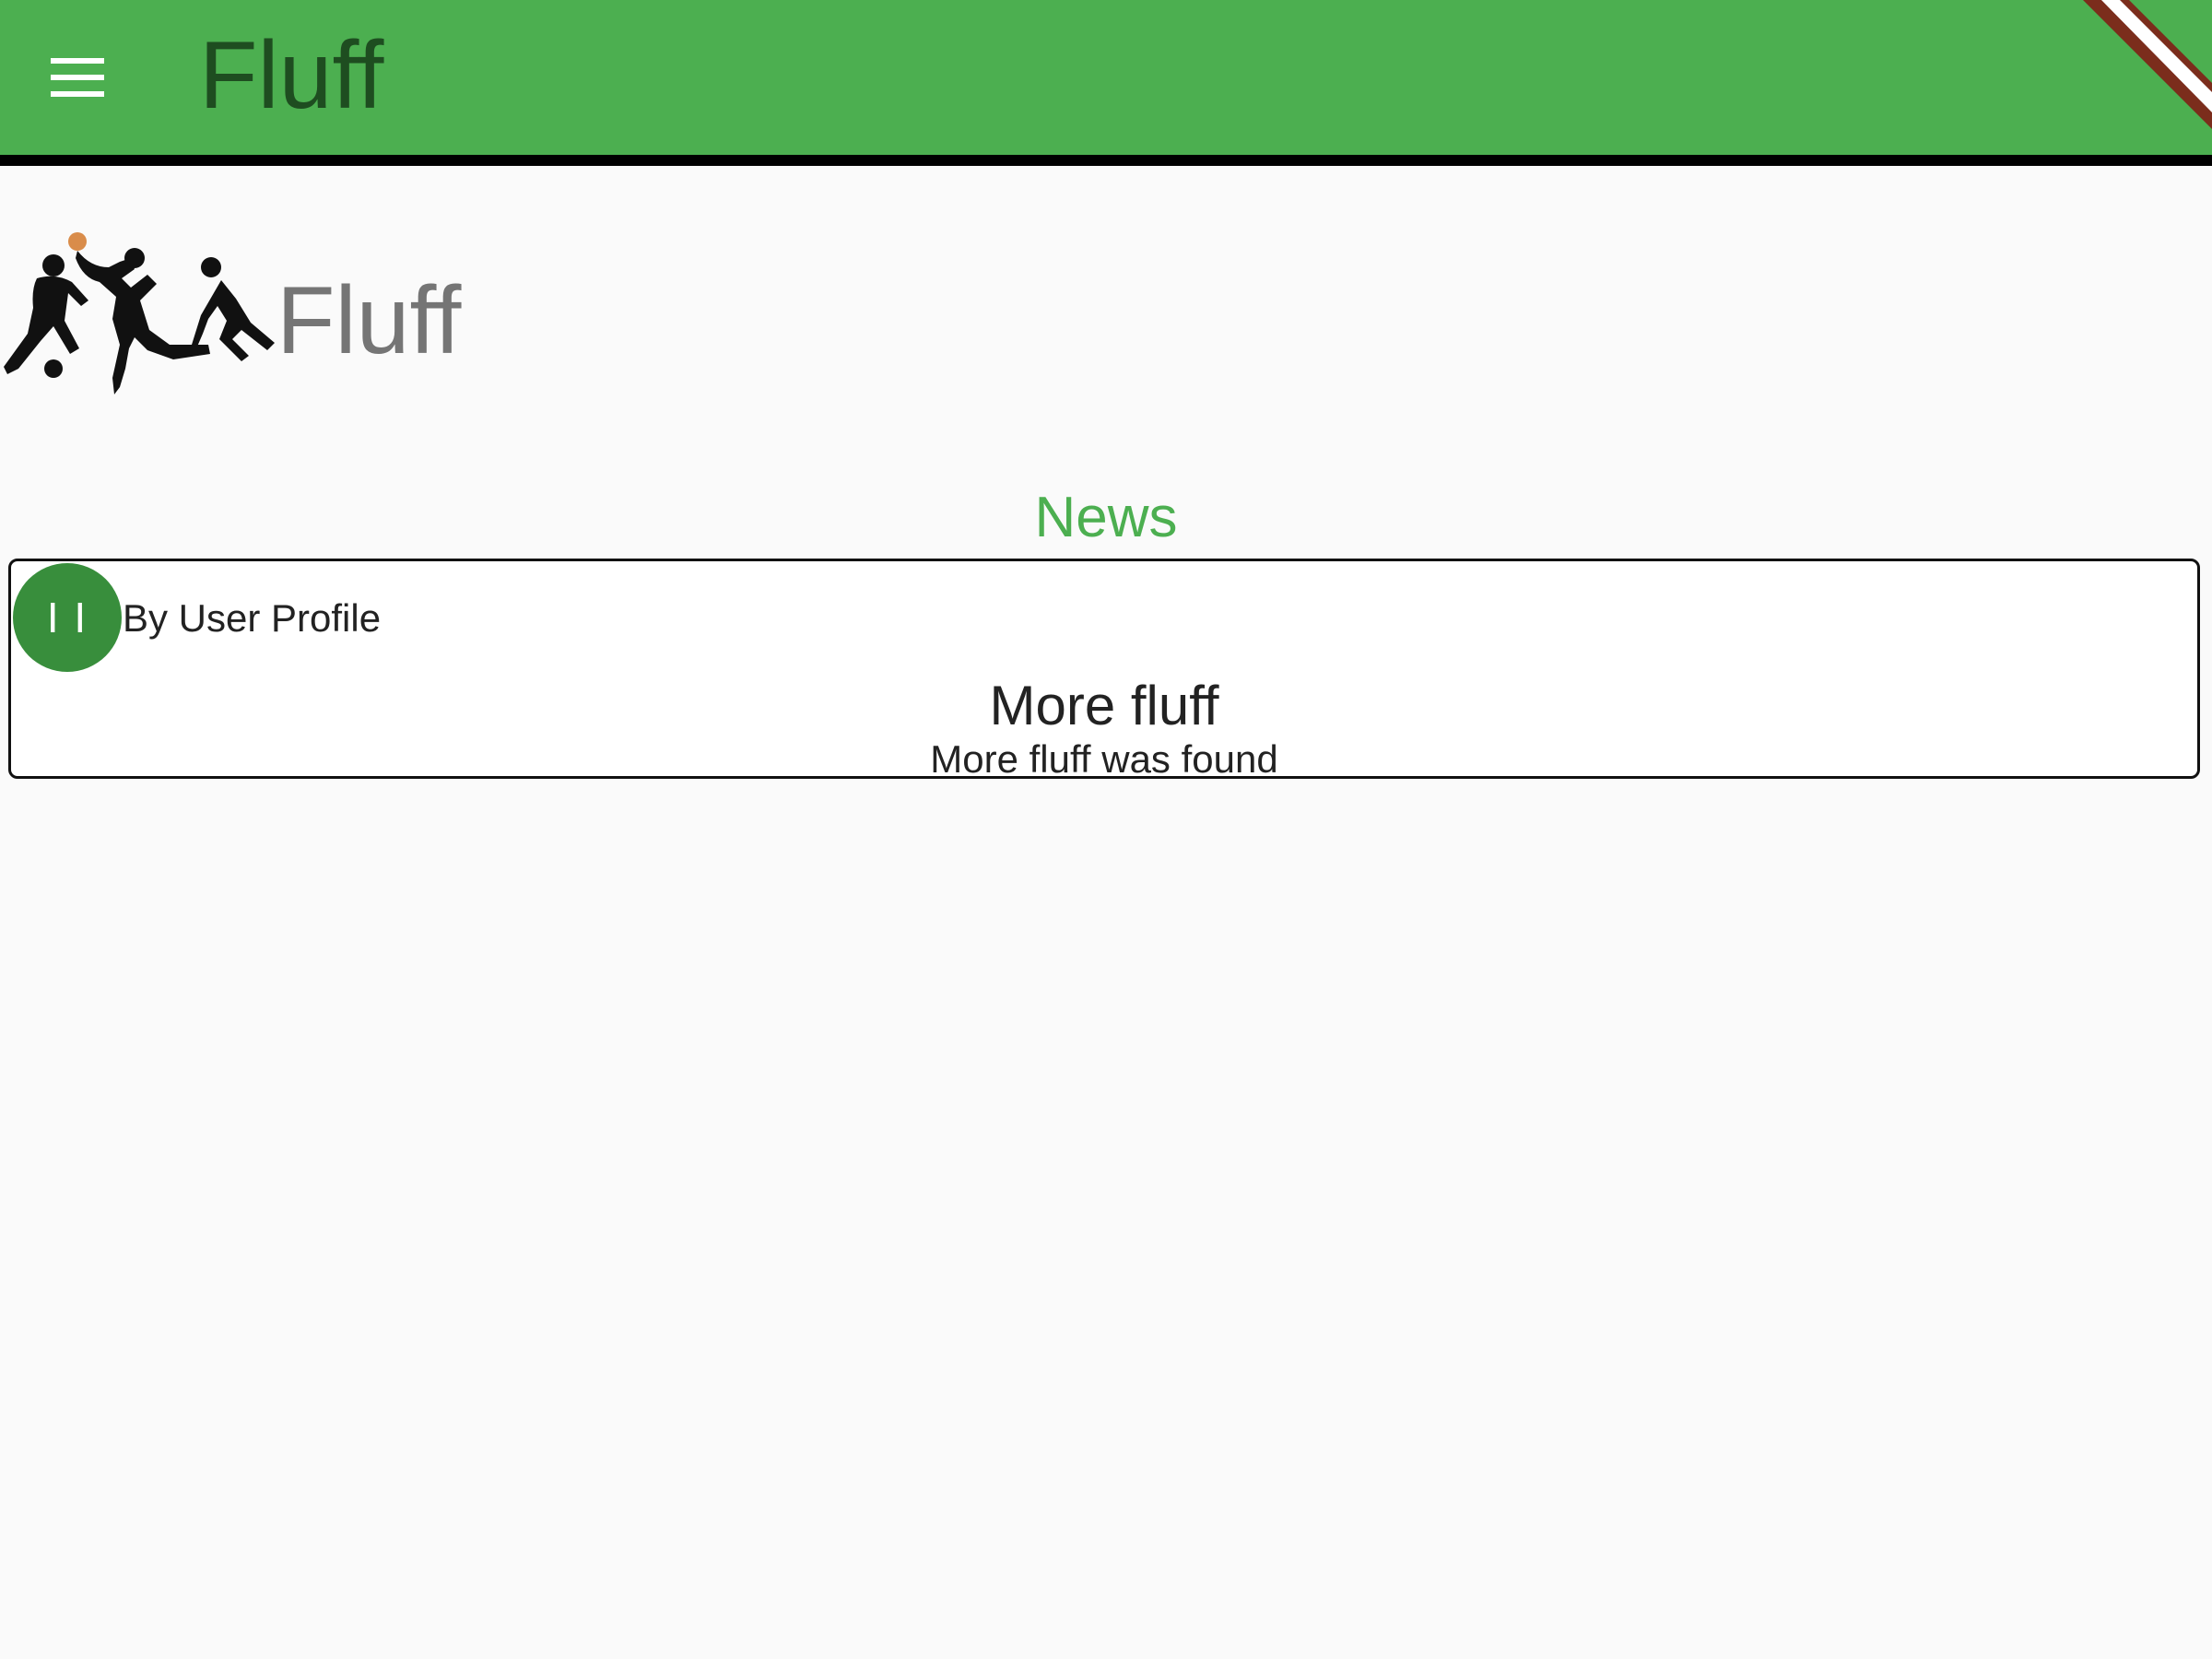 The image size is (2212, 1659). What do you see at coordinates (1104, 759) in the screenshot?
I see `news-subtitle: More fluff was found` at bounding box center [1104, 759].